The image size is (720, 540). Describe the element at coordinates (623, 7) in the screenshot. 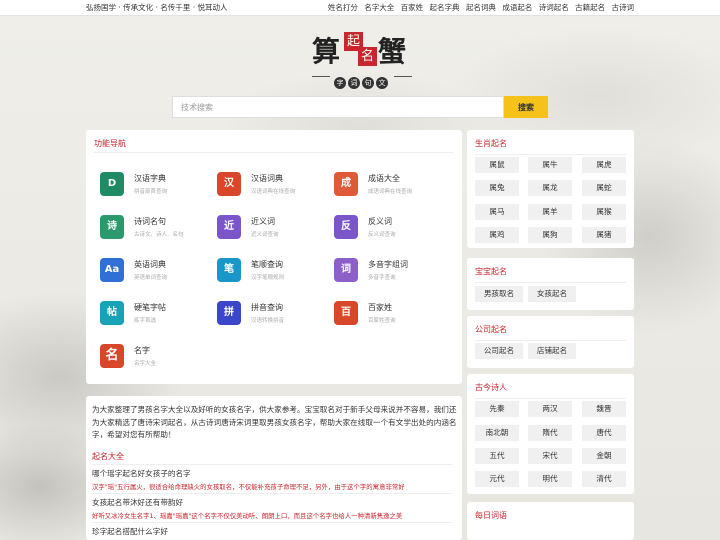

I see `top-link-ancient: 古诗词` at that location.